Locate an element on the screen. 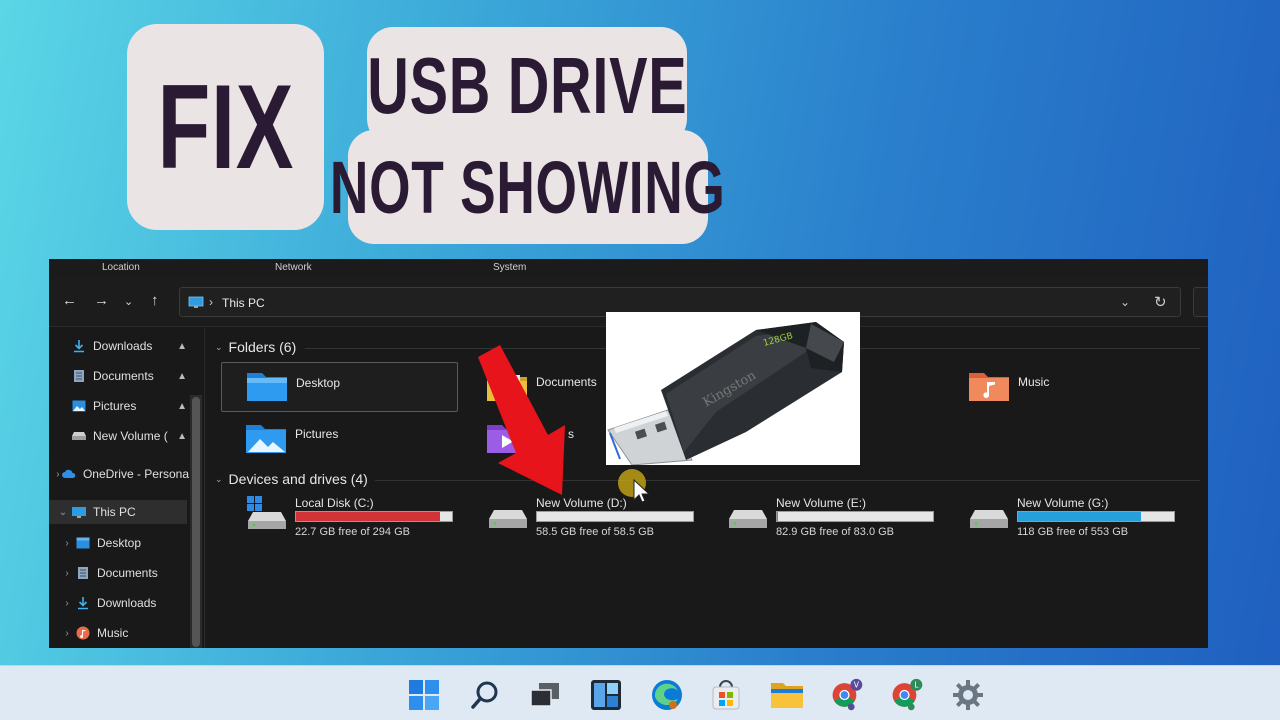 This screenshot has height=720, width=1280. drive-name: New Volume (G:) is located at coordinates (1063, 503).